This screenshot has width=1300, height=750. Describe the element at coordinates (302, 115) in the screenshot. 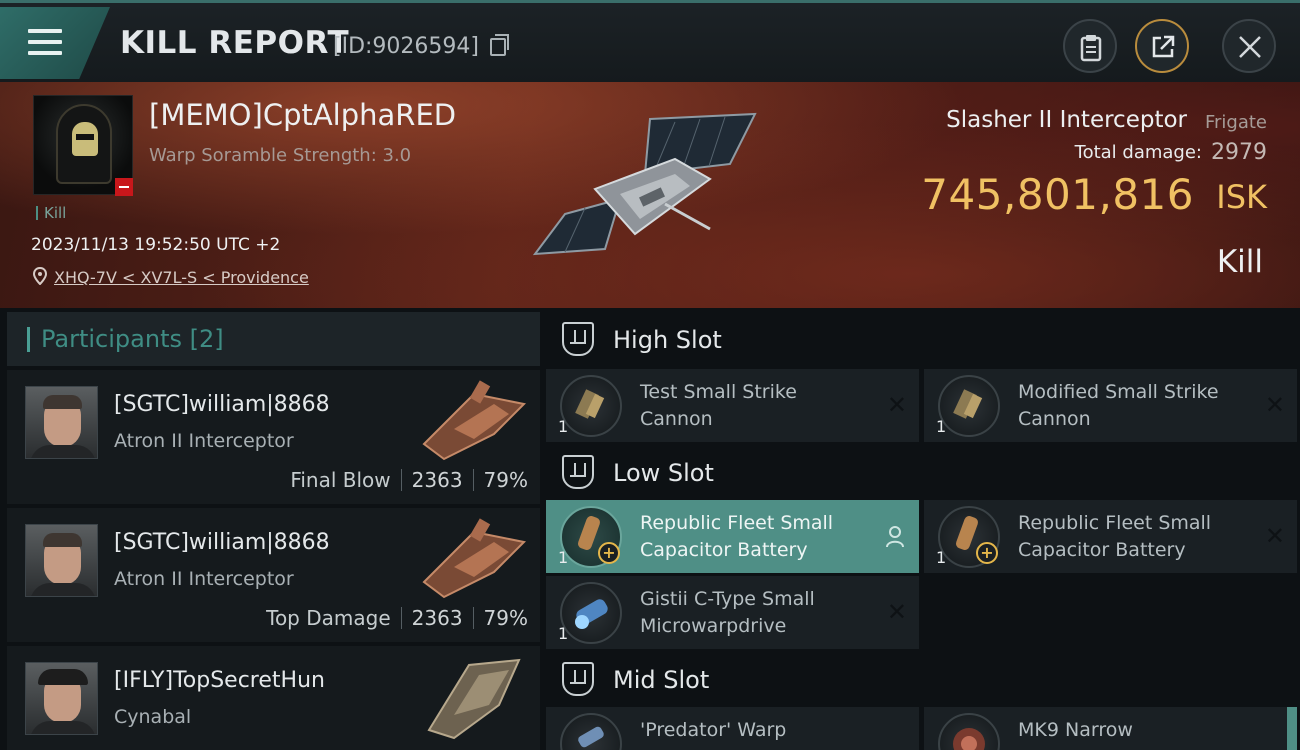

I see `victim-name: [MEMO]CptAlphaRED` at that location.